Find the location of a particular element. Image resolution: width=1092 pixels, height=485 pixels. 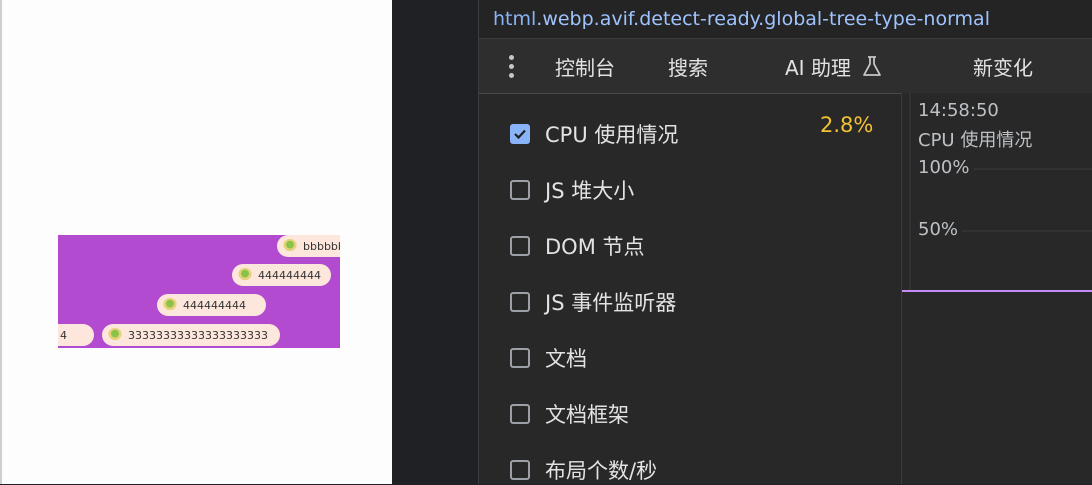

tab-whats-new: 新变化 is located at coordinates (1003, 66).